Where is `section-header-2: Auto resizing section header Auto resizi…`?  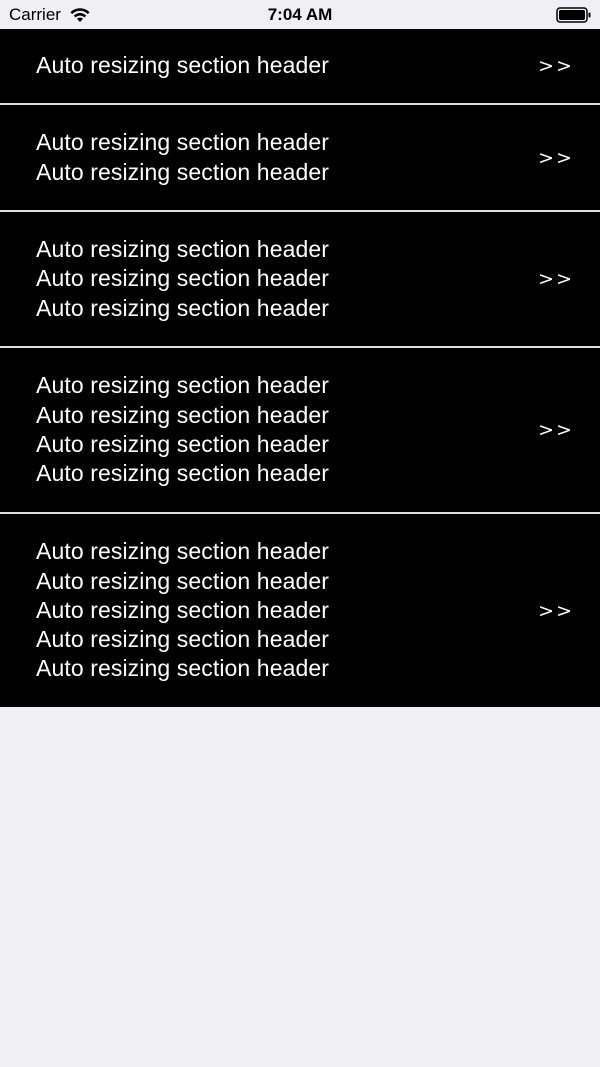 section-header-2: Auto resizing section header Auto resizi… is located at coordinates (300, 158).